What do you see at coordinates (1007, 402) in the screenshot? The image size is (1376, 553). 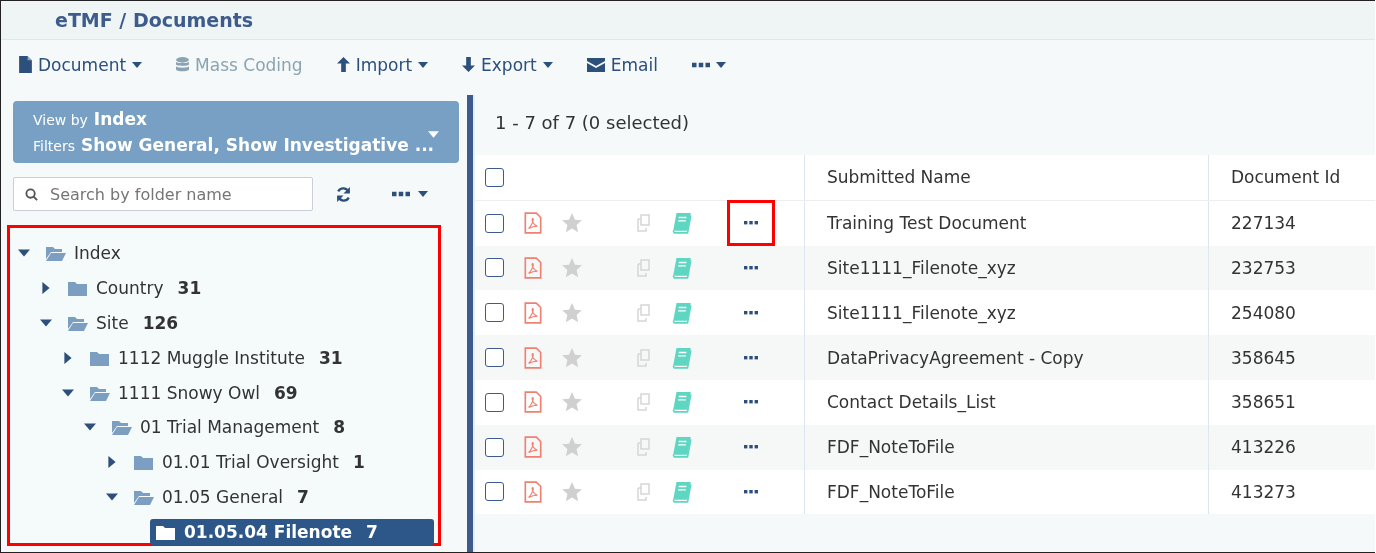 I see `table-cell: Contact Details_List` at bounding box center [1007, 402].